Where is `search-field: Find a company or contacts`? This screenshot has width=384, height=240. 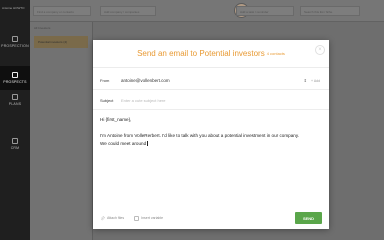 search-field: Find a company or contacts is located at coordinates (62, 11).